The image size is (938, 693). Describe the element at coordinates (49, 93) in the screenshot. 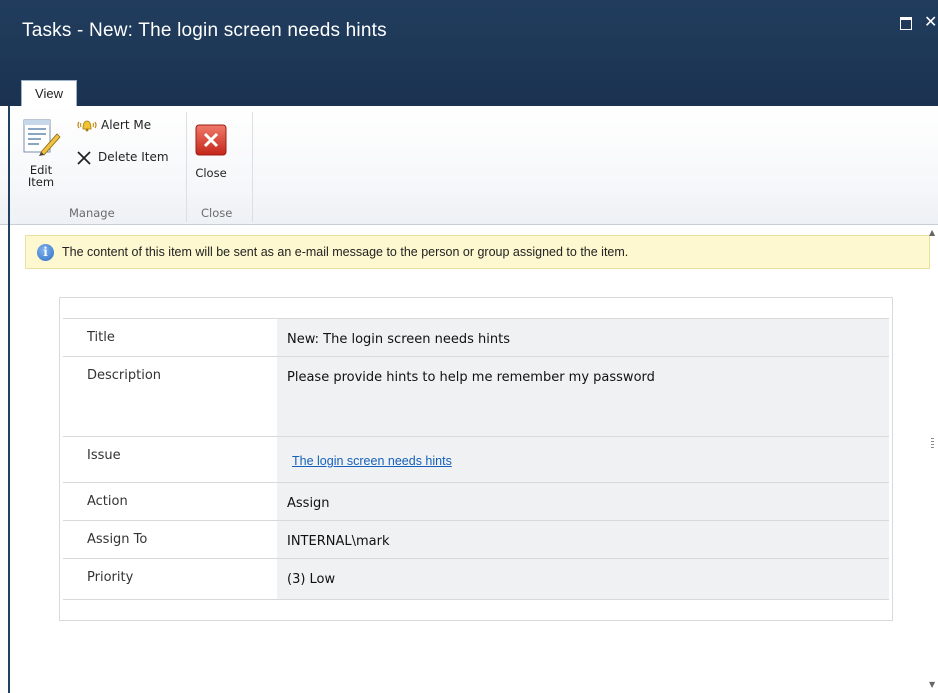

I see `tab-view: View` at that location.